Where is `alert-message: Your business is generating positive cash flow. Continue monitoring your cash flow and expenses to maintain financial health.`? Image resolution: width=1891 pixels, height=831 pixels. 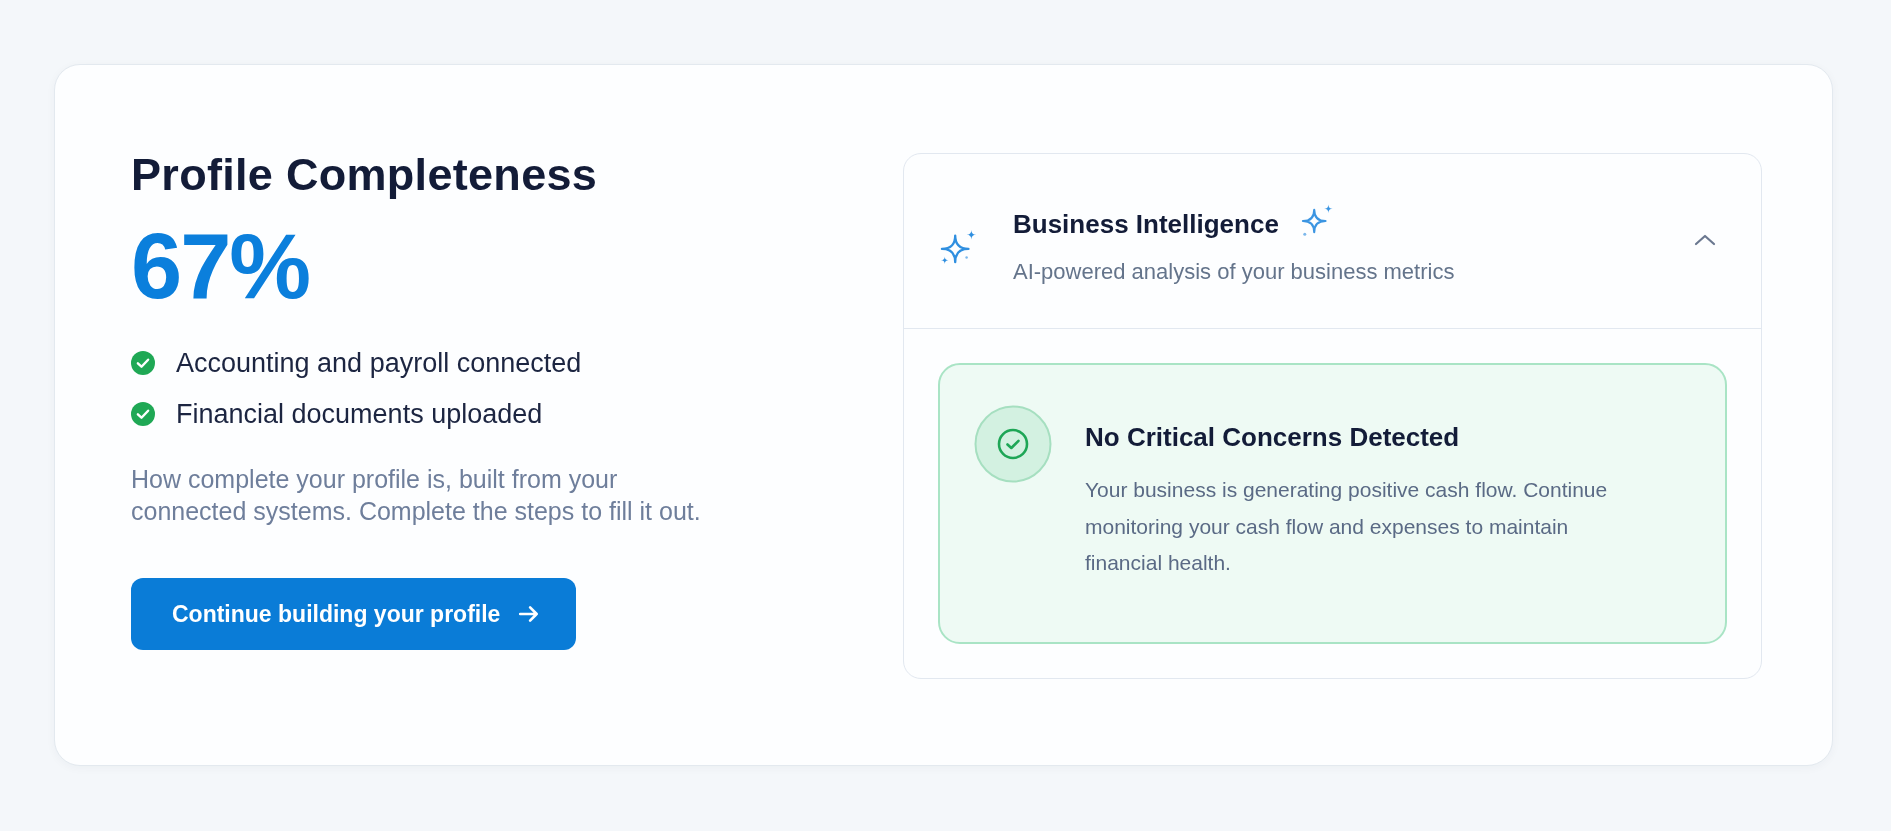 alert-message: Your business is generating positive cash flow. Continue monitoring your cash flow and expenses to maintain financial health. is located at coordinates (1347, 526).